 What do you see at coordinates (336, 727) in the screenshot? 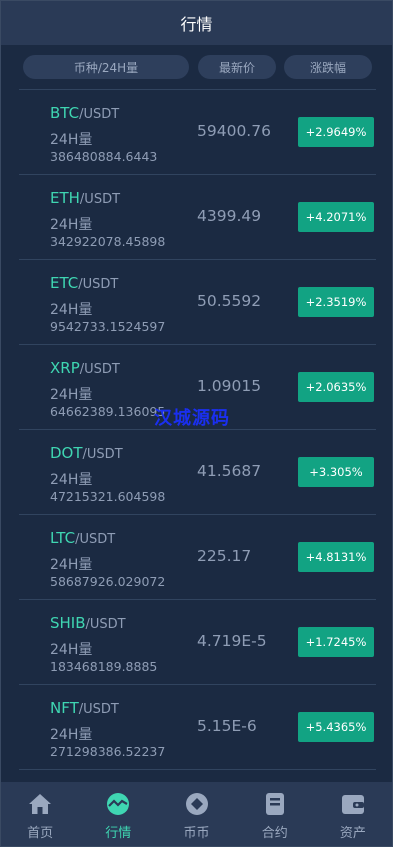
I see `change-badge: +5.4365%` at bounding box center [336, 727].